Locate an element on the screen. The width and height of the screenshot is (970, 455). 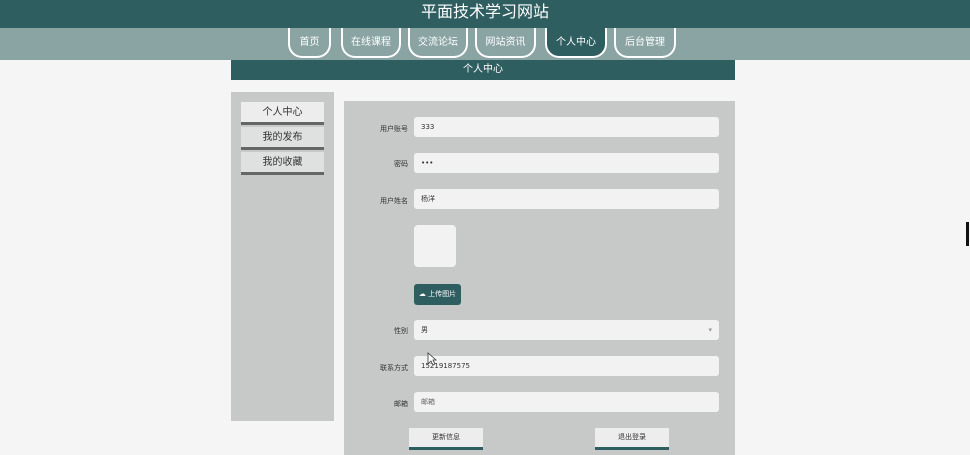
nav-item-home: 首页 is located at coordinates (309, 43).